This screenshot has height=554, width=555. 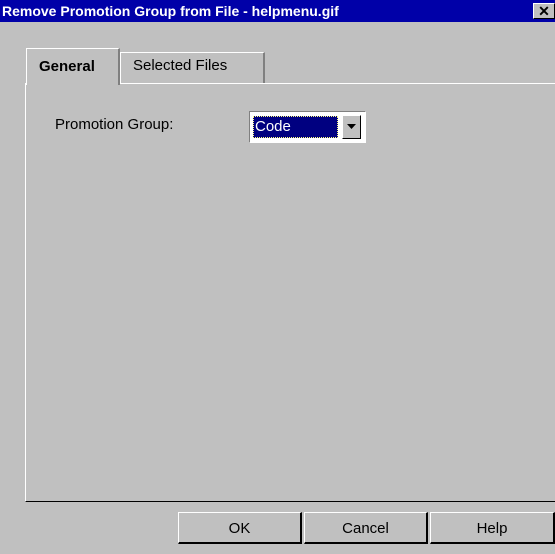 What do you see at coordinates (295, 127) in the screenshot?
I see `promotion-group-value: Code` at bounding box center [295, 127].